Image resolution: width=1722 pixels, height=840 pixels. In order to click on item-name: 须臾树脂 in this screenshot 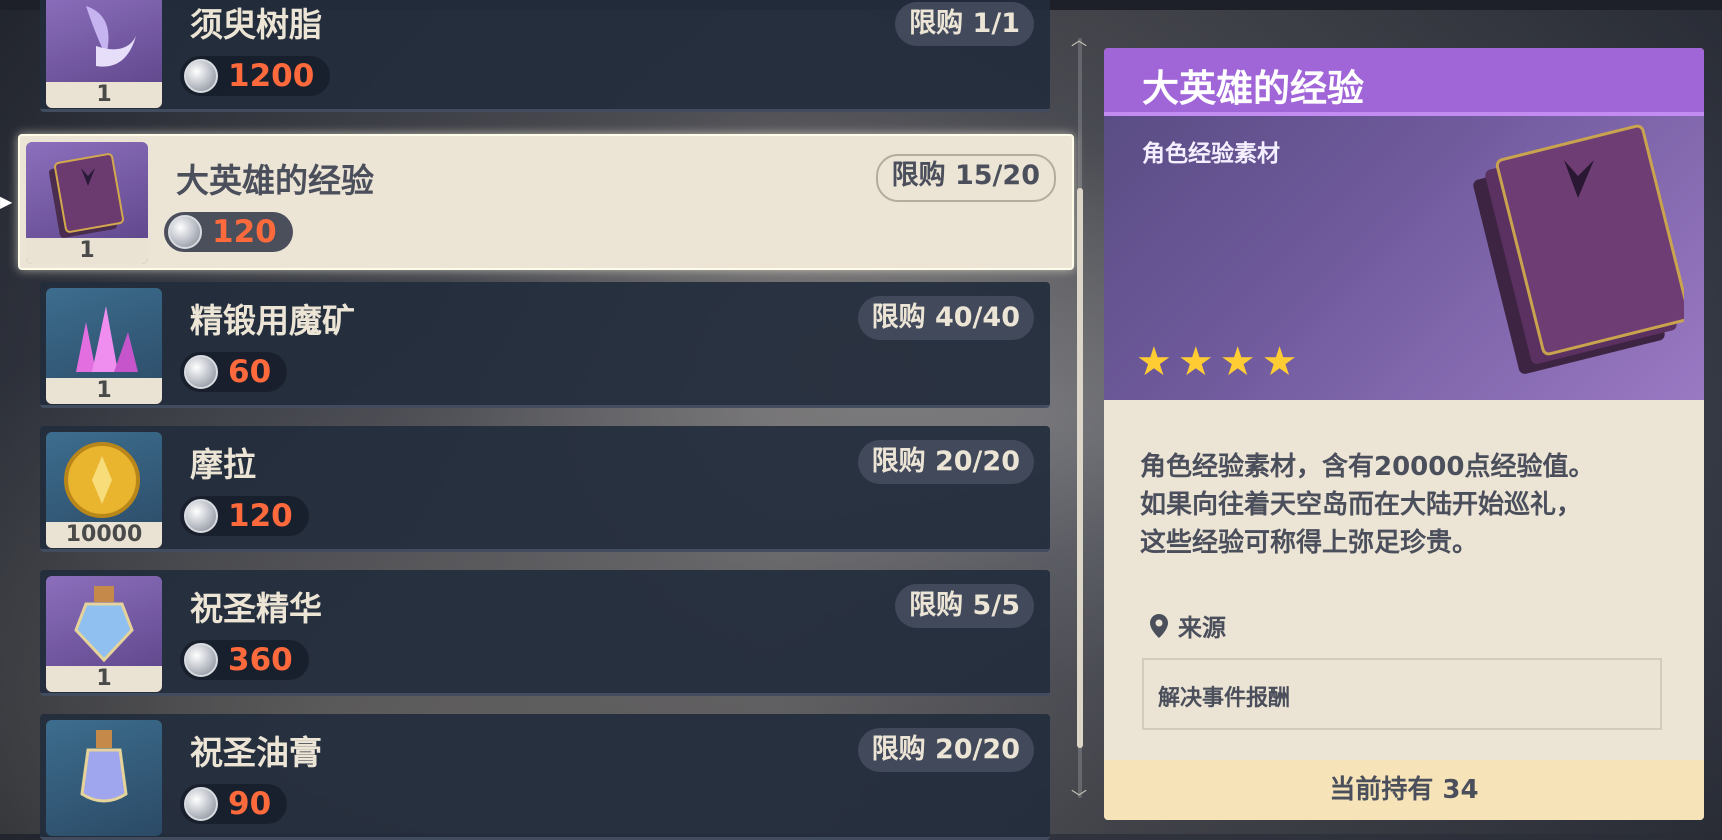, I will do `click(256, 24)`.